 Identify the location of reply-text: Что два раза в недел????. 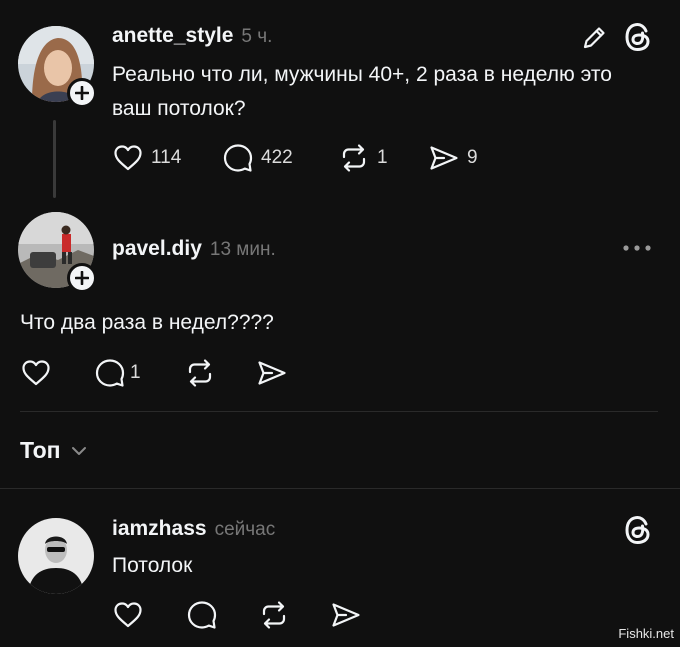
(147, 322).